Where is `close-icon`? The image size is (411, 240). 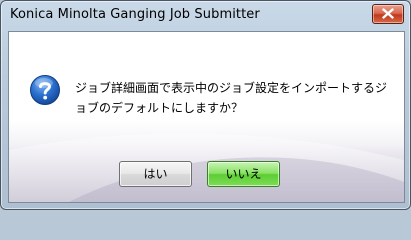
close-icon is located at coordinates (388, 13).